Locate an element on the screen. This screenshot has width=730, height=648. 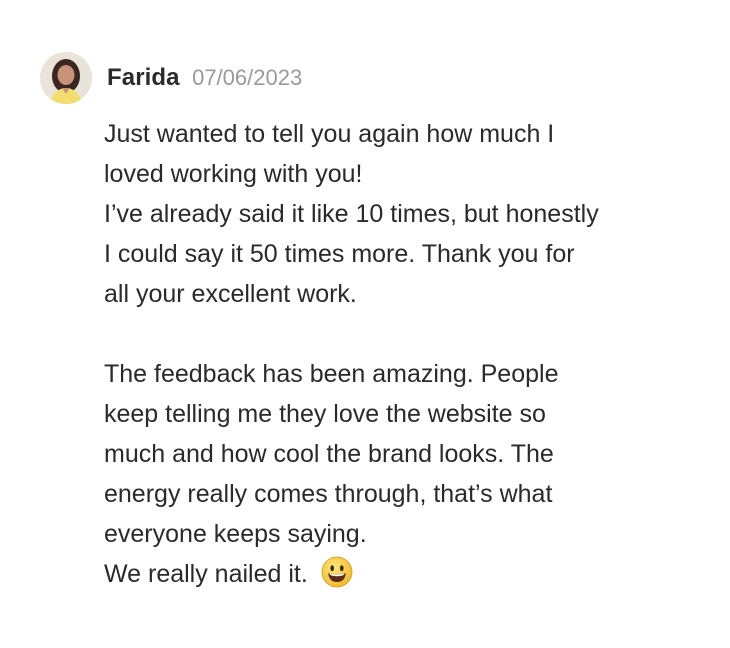
grinning-face-emoji-icon is located at coordinates (337, 572).